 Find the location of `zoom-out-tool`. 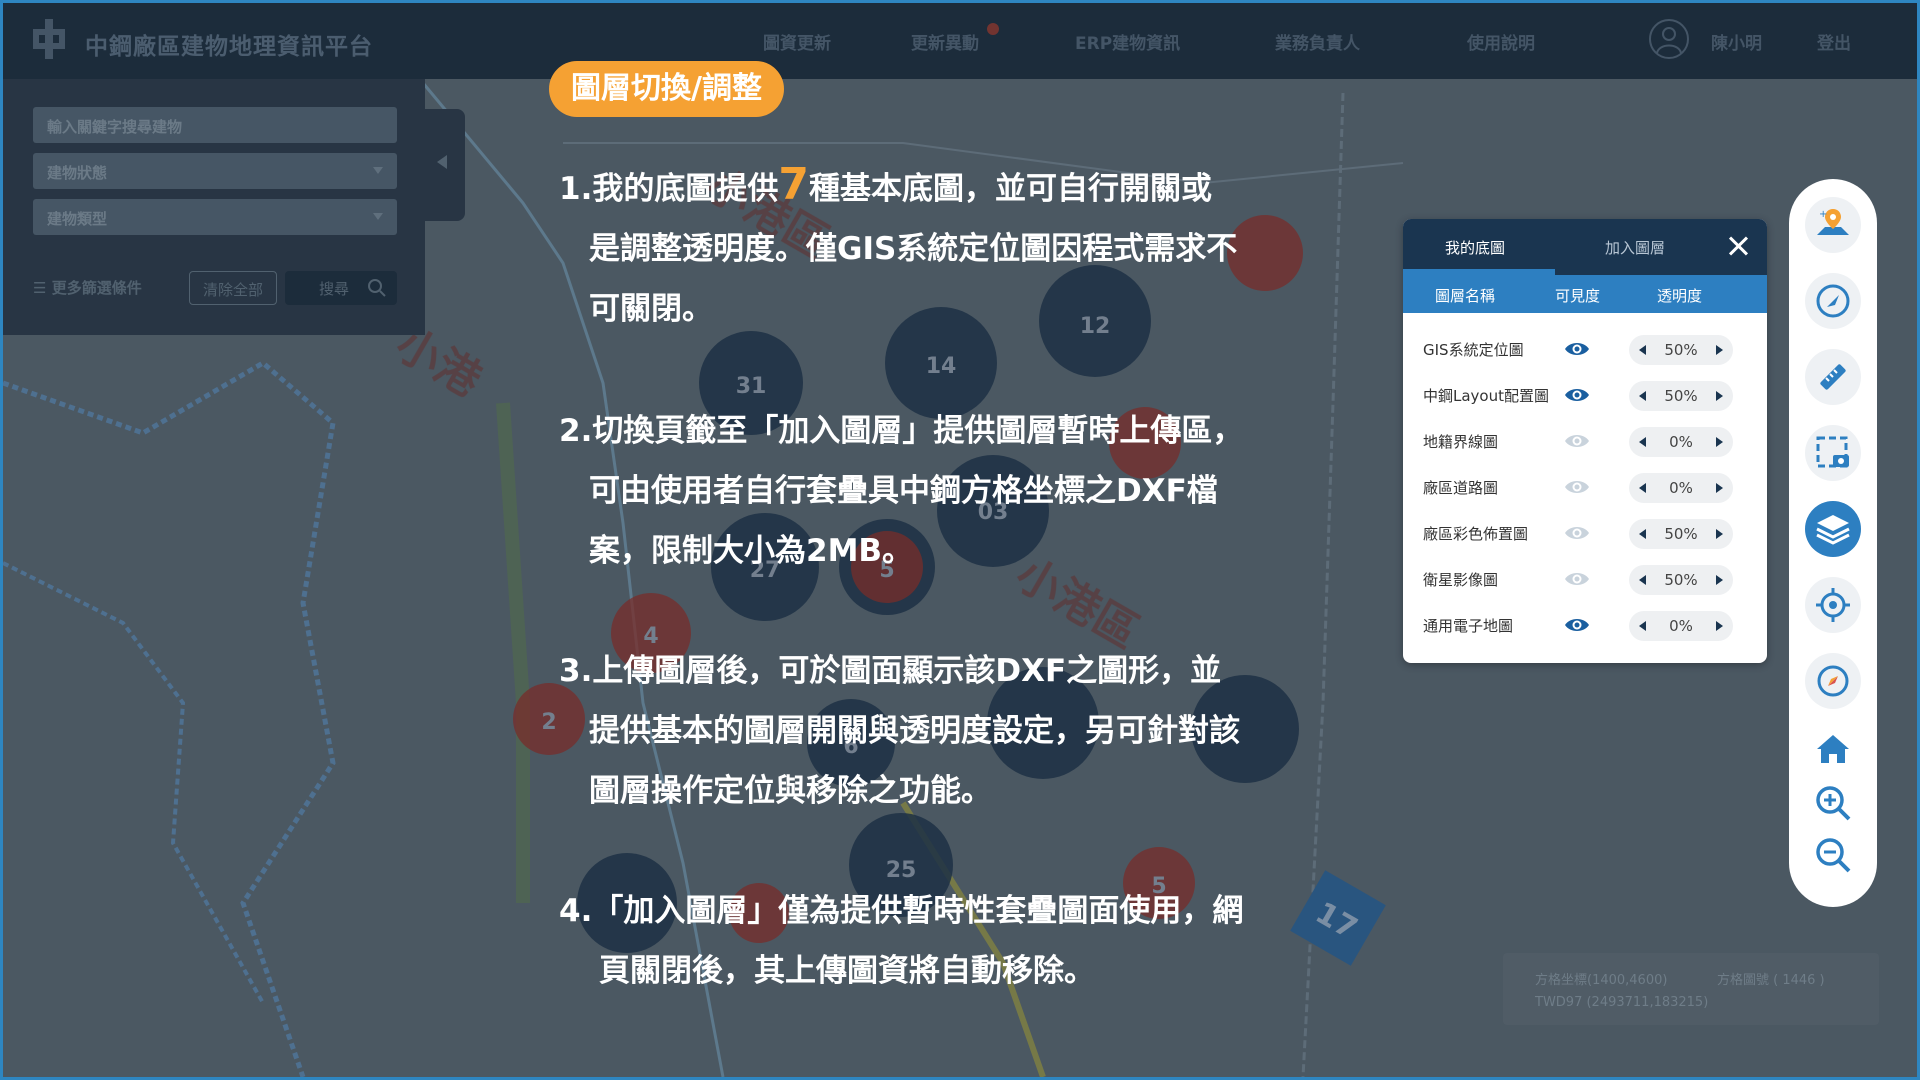

zoom-out-tool is located at coordinates (1833, 855).